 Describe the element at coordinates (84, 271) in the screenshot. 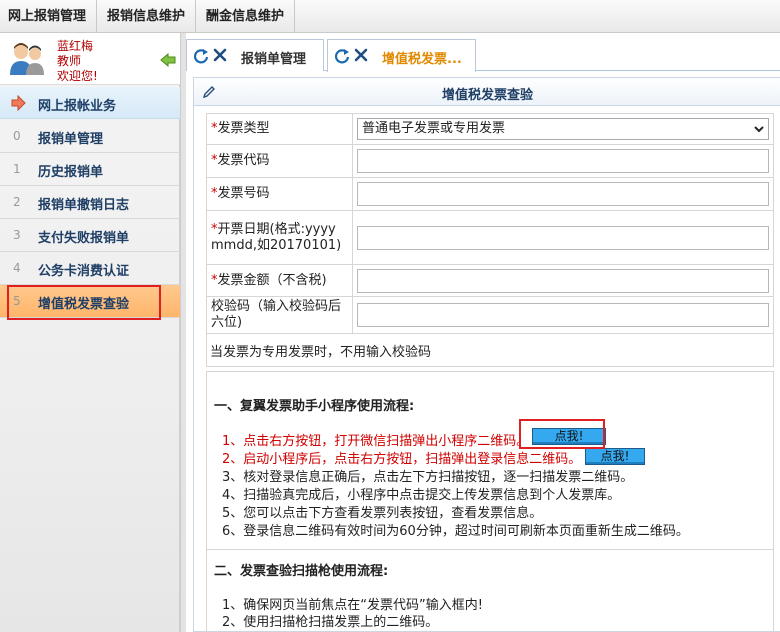

I see `sidebar-item-label: 公务卡消费认证` at that location.